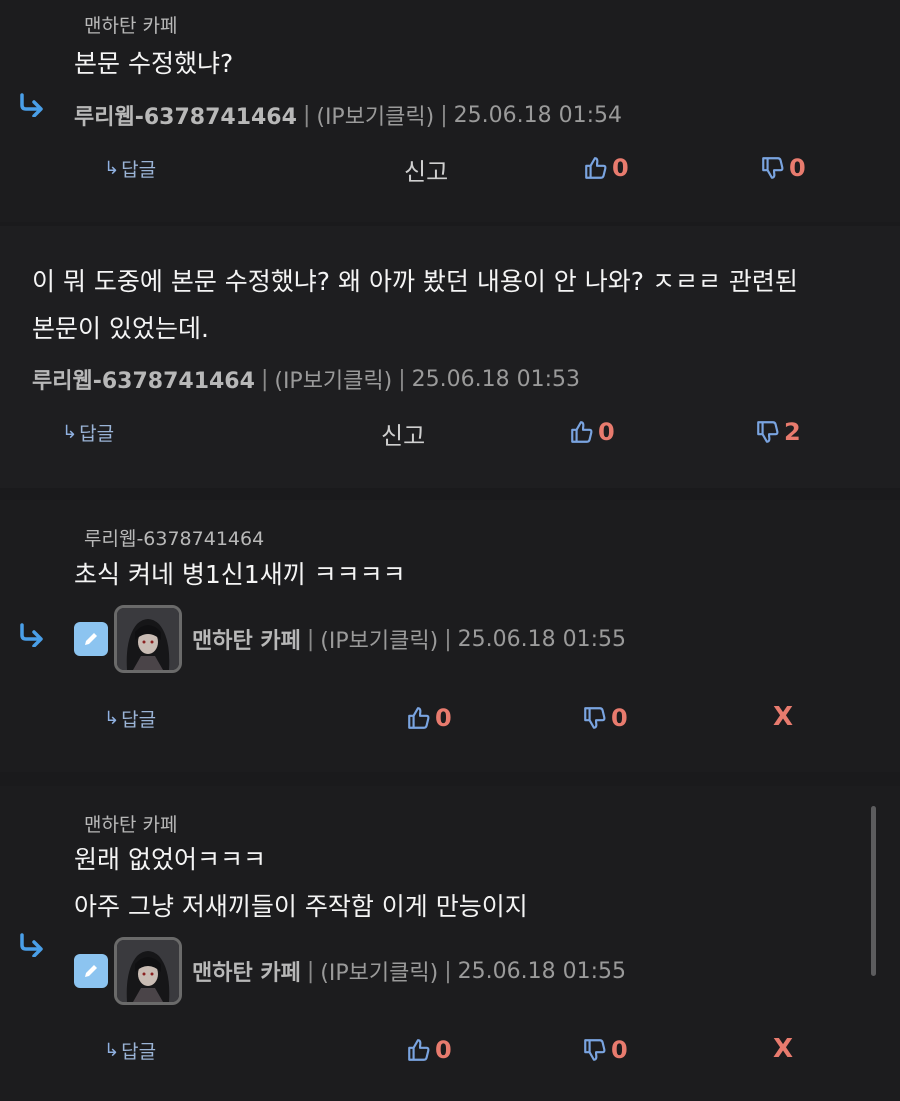 Image resolution: width=900 pixels, height=1101 pixels. What do you see at coordinates (301, 906) in the screenshot?
I see `content-line: 아주 그냥 저새끼들이 주작함 이게 만능이지` at bounding box center [301, 906].